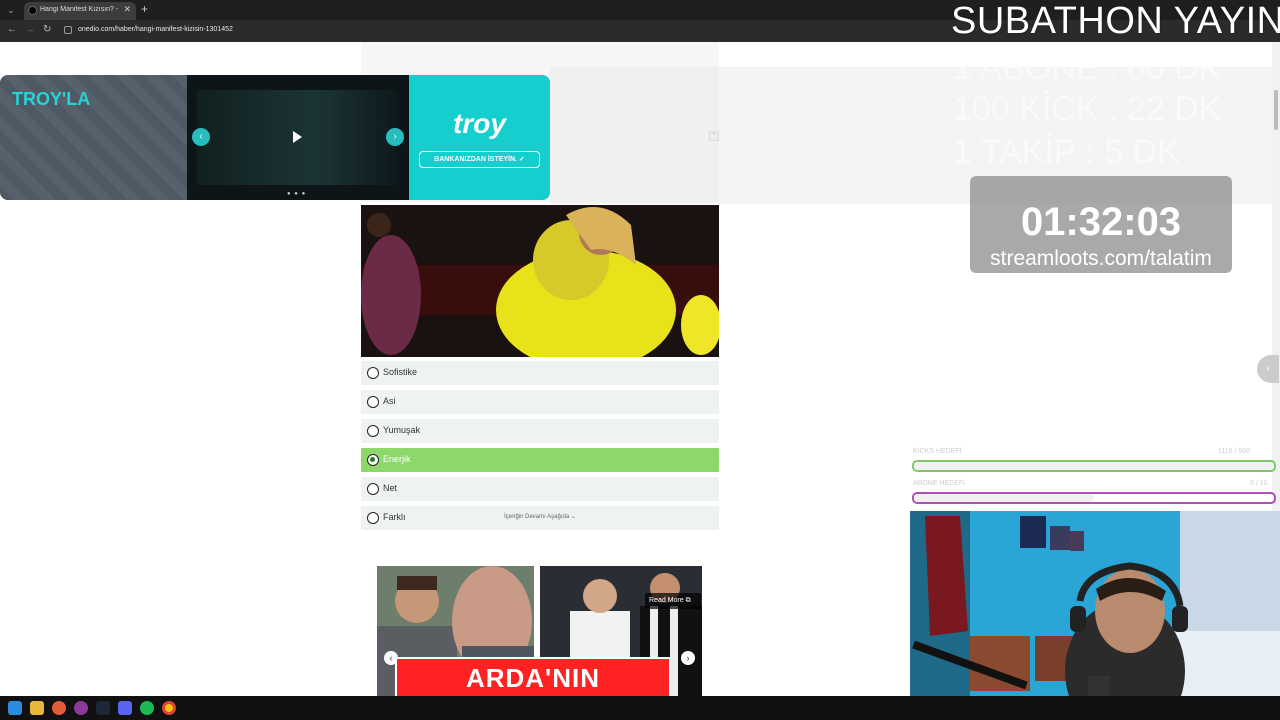 The width and height of the screenshot is (1280, 720). What do you see at coordinates (125, 708) in the screenshot?
I see `discord-icon` at bounding box center [125, 708].